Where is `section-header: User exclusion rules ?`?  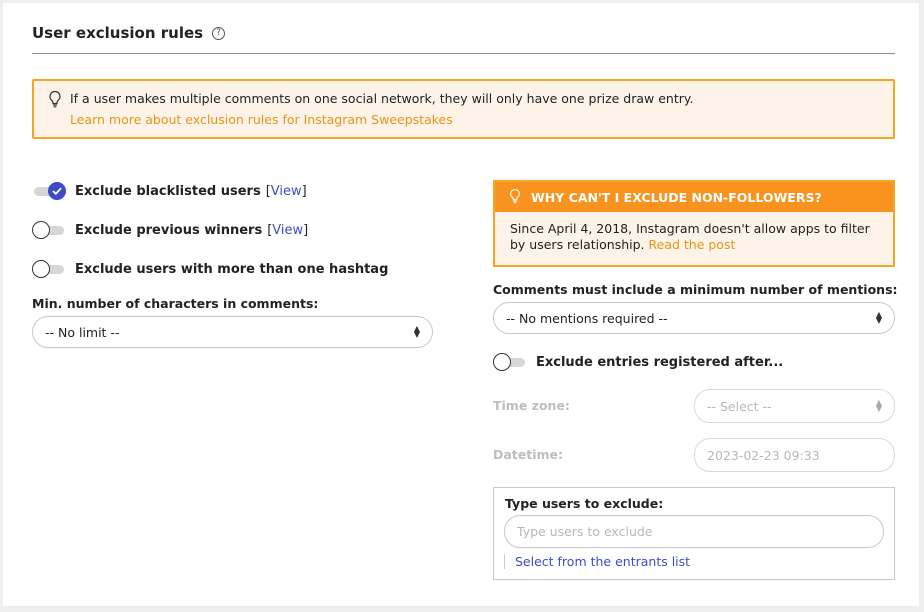
section-header: User exclusion rules ? is located at coordinates (463, 38).